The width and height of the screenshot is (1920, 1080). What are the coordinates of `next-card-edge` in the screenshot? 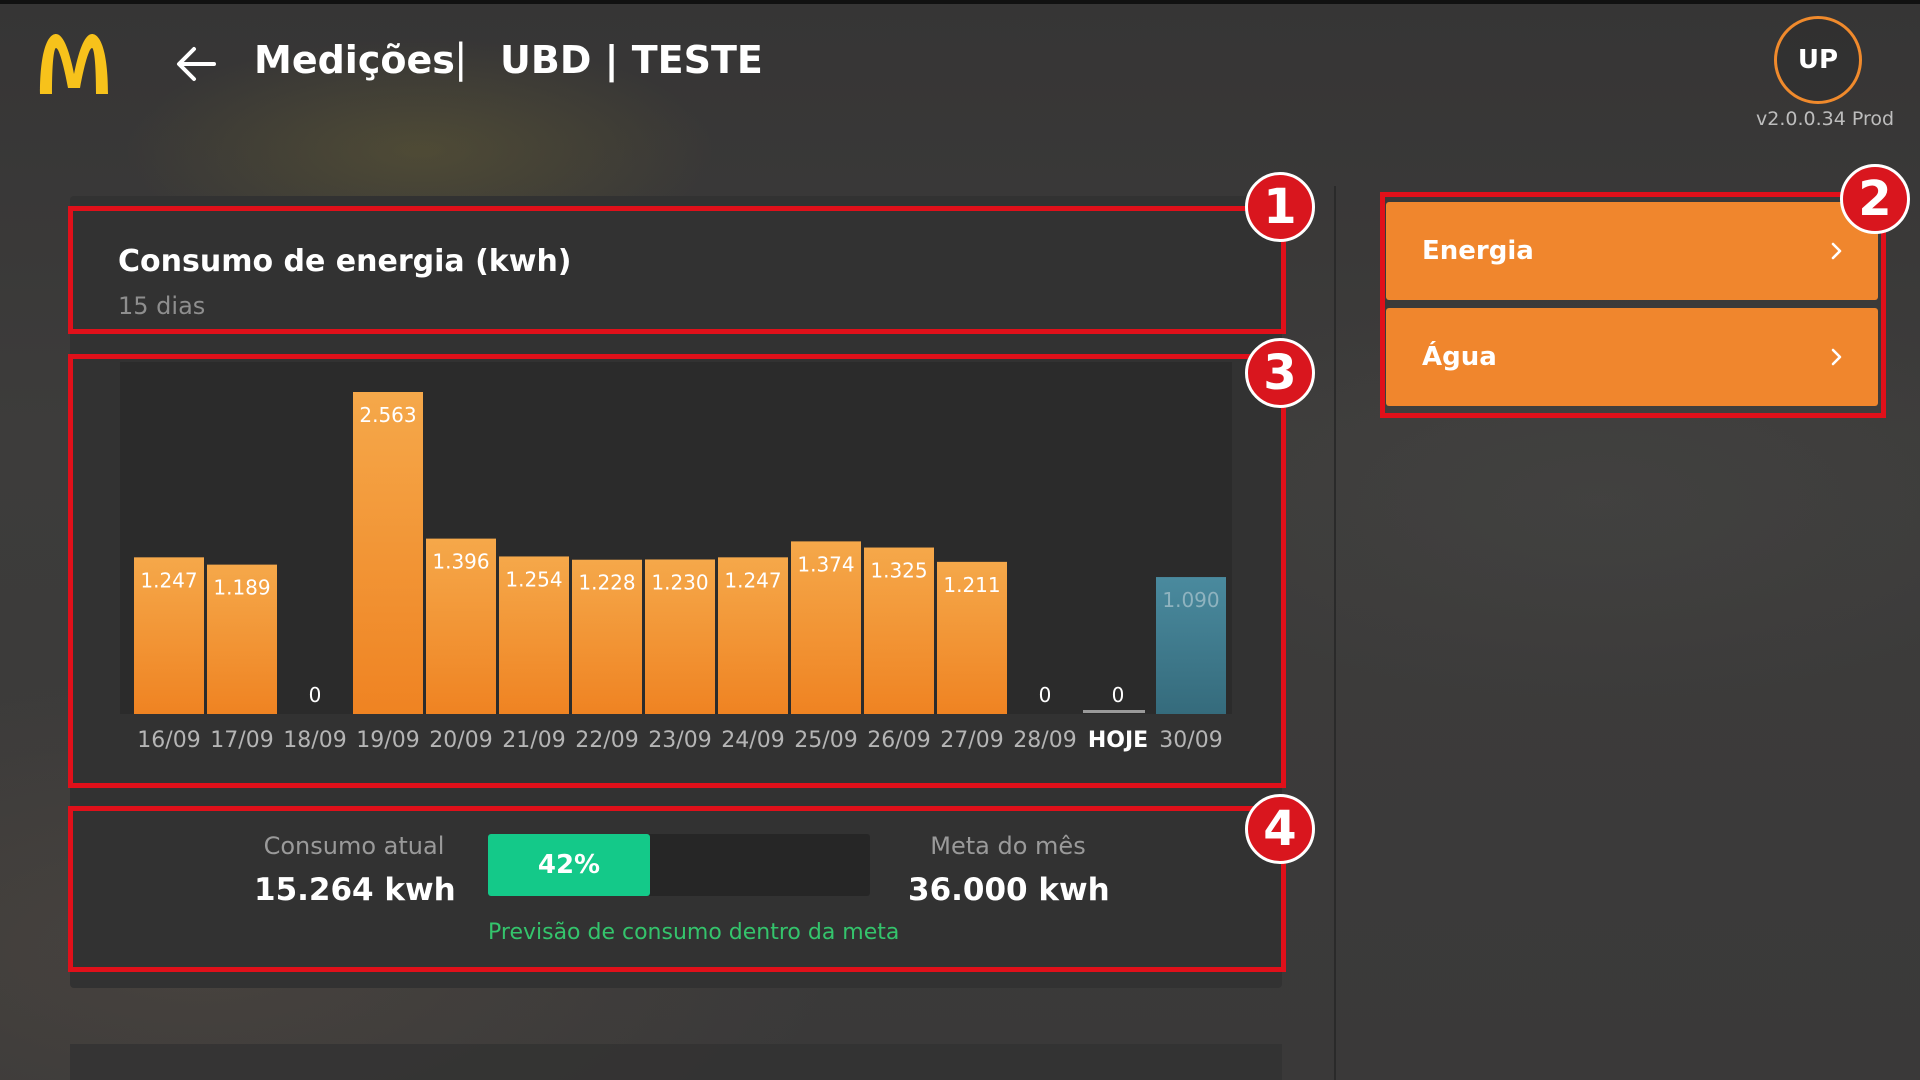 It's located at (676, 1062).